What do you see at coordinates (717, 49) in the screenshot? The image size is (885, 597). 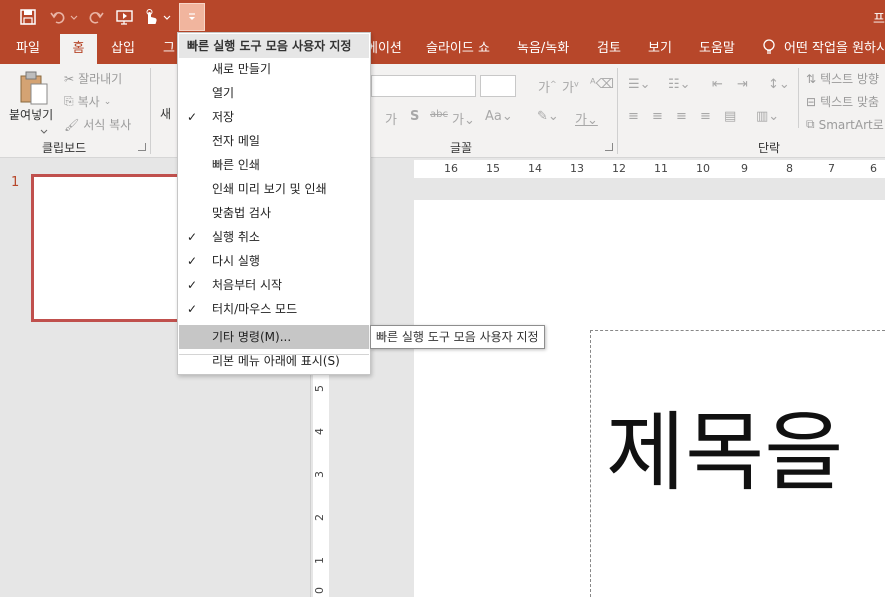 I see `tab-help: 도움말` at bounding box center [717, 49].